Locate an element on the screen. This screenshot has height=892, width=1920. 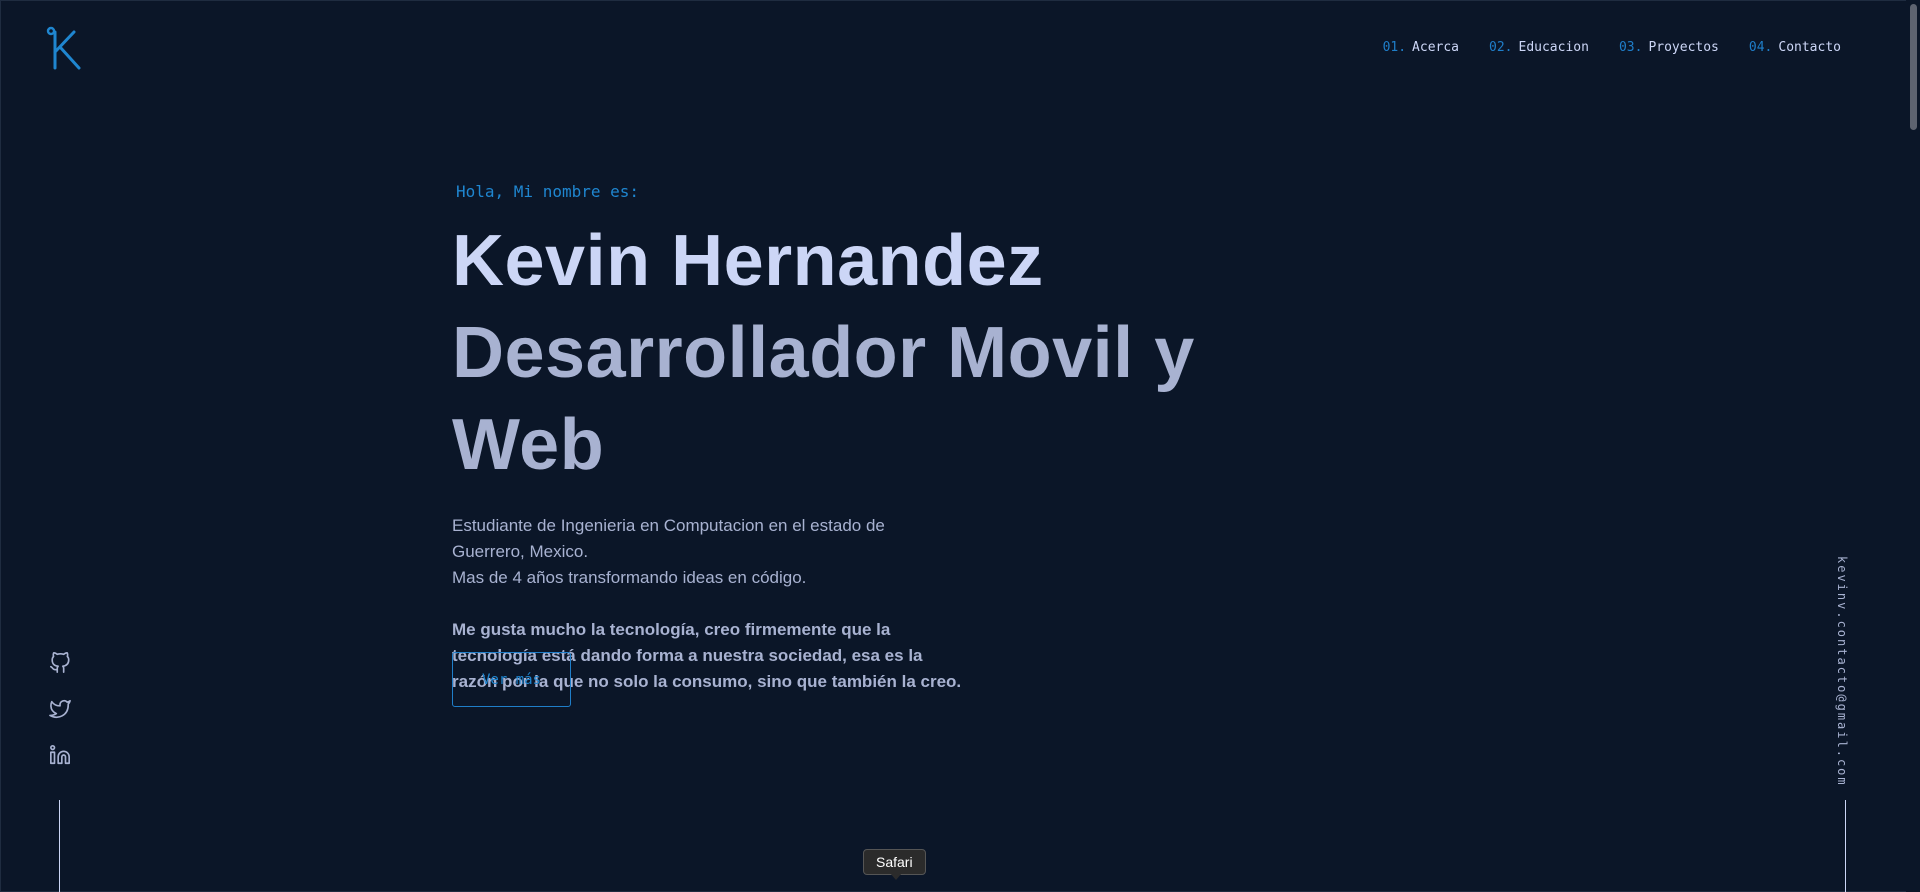
nav-number: 01. is located at coordinates (1394, 47).